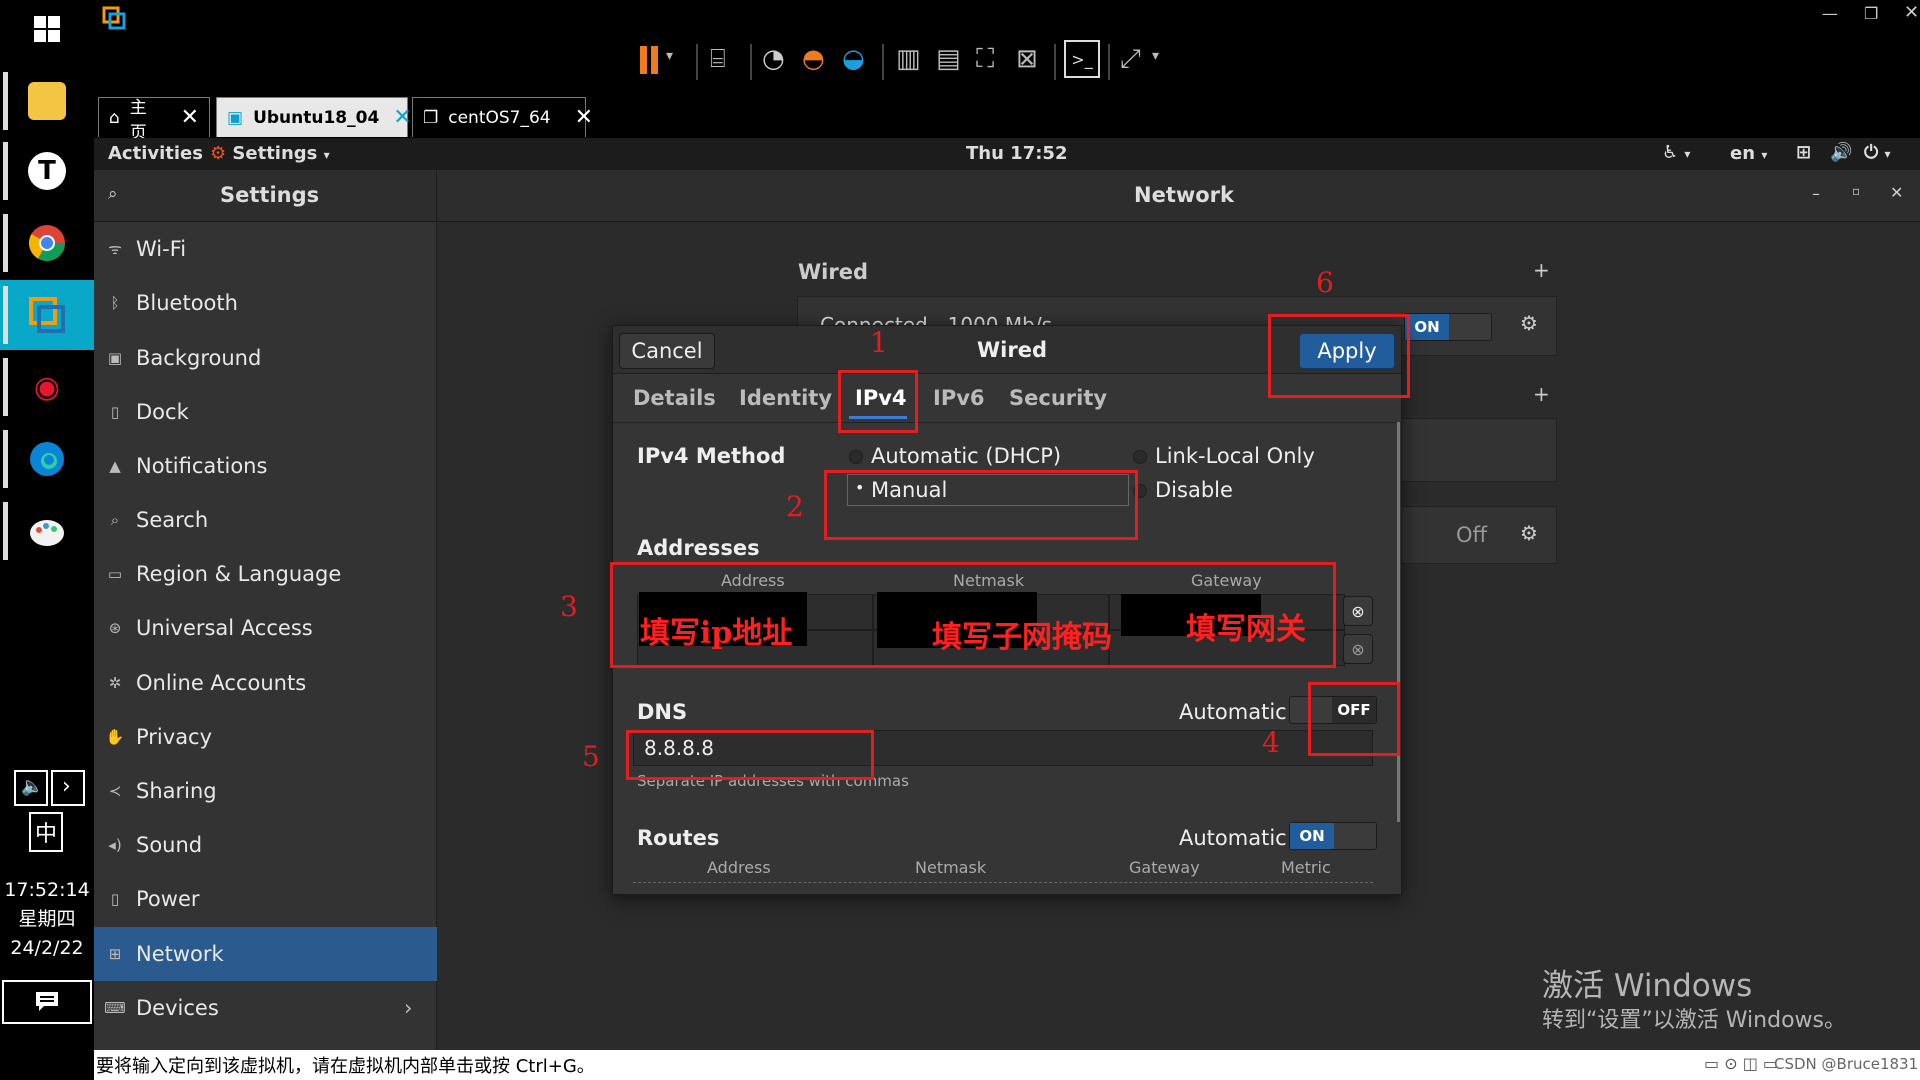 Image resolution: width=1920 pixels, height=1080 pixels. I want to click on search-icon: ⌕, so click(113, 194).